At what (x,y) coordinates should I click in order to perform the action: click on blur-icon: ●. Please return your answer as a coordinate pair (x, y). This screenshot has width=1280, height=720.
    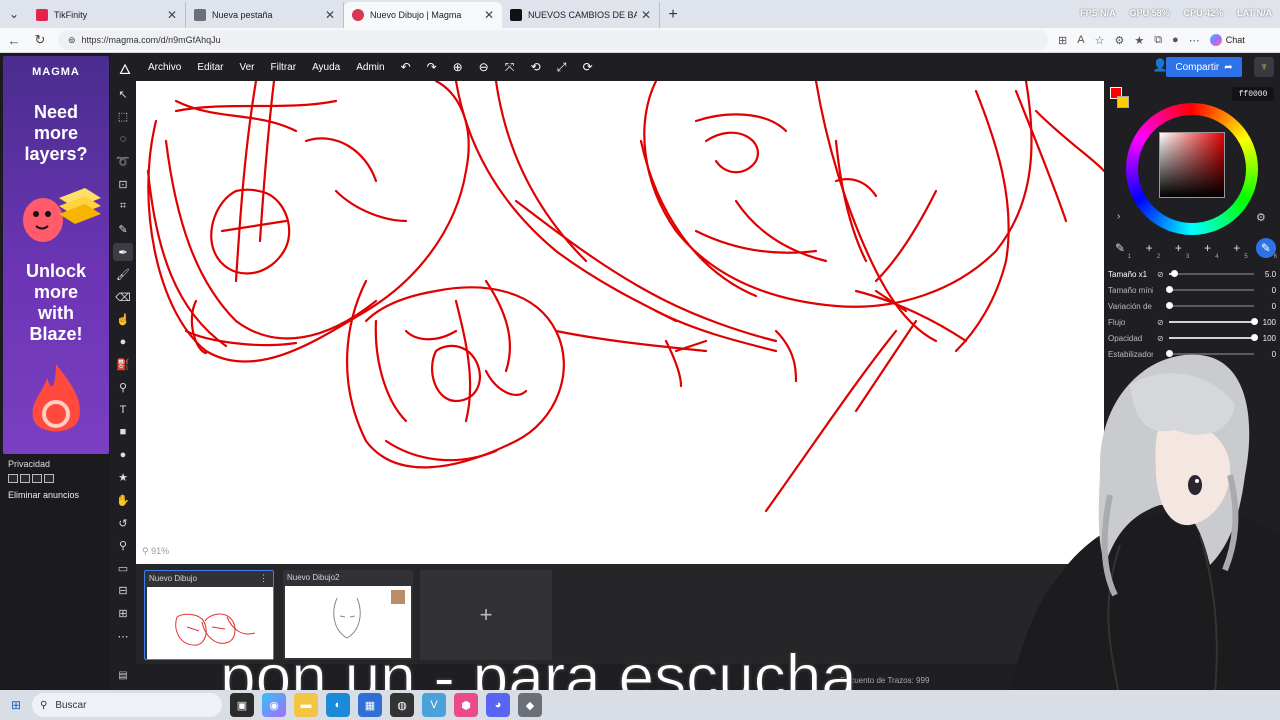
    Looking at the image, I should click on (123, 342).